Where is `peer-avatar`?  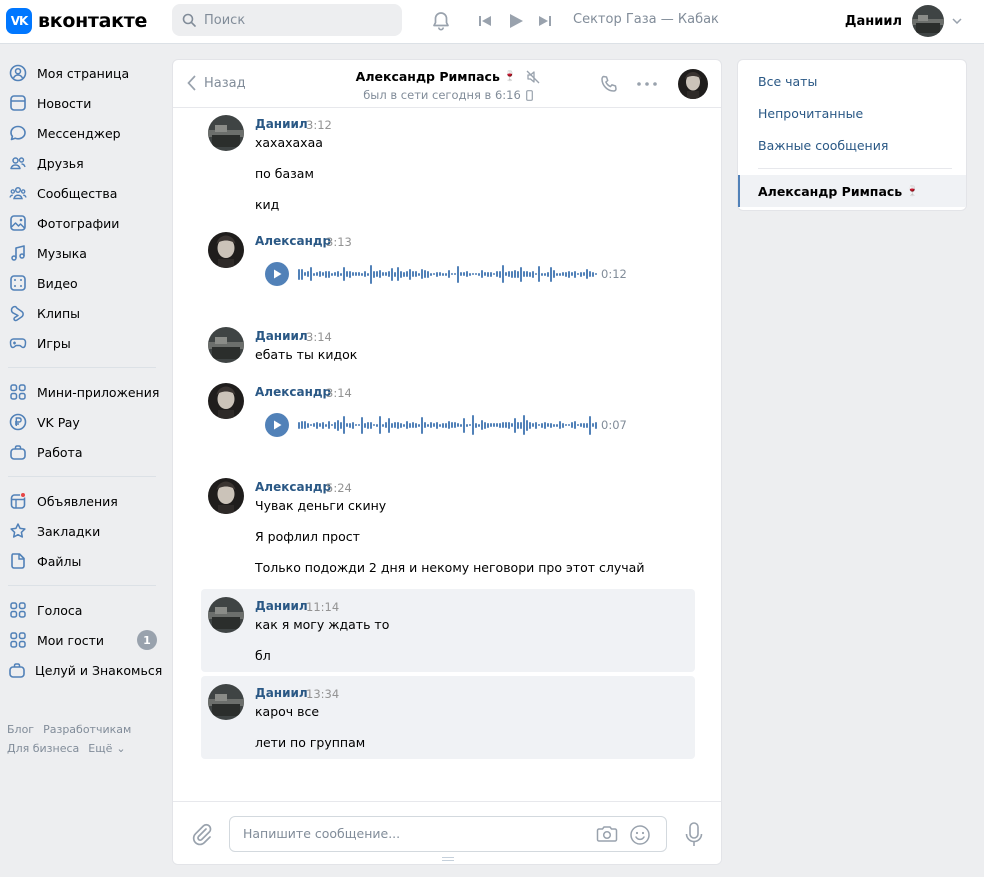
peer-avatar is located at coordinates (693, 84).